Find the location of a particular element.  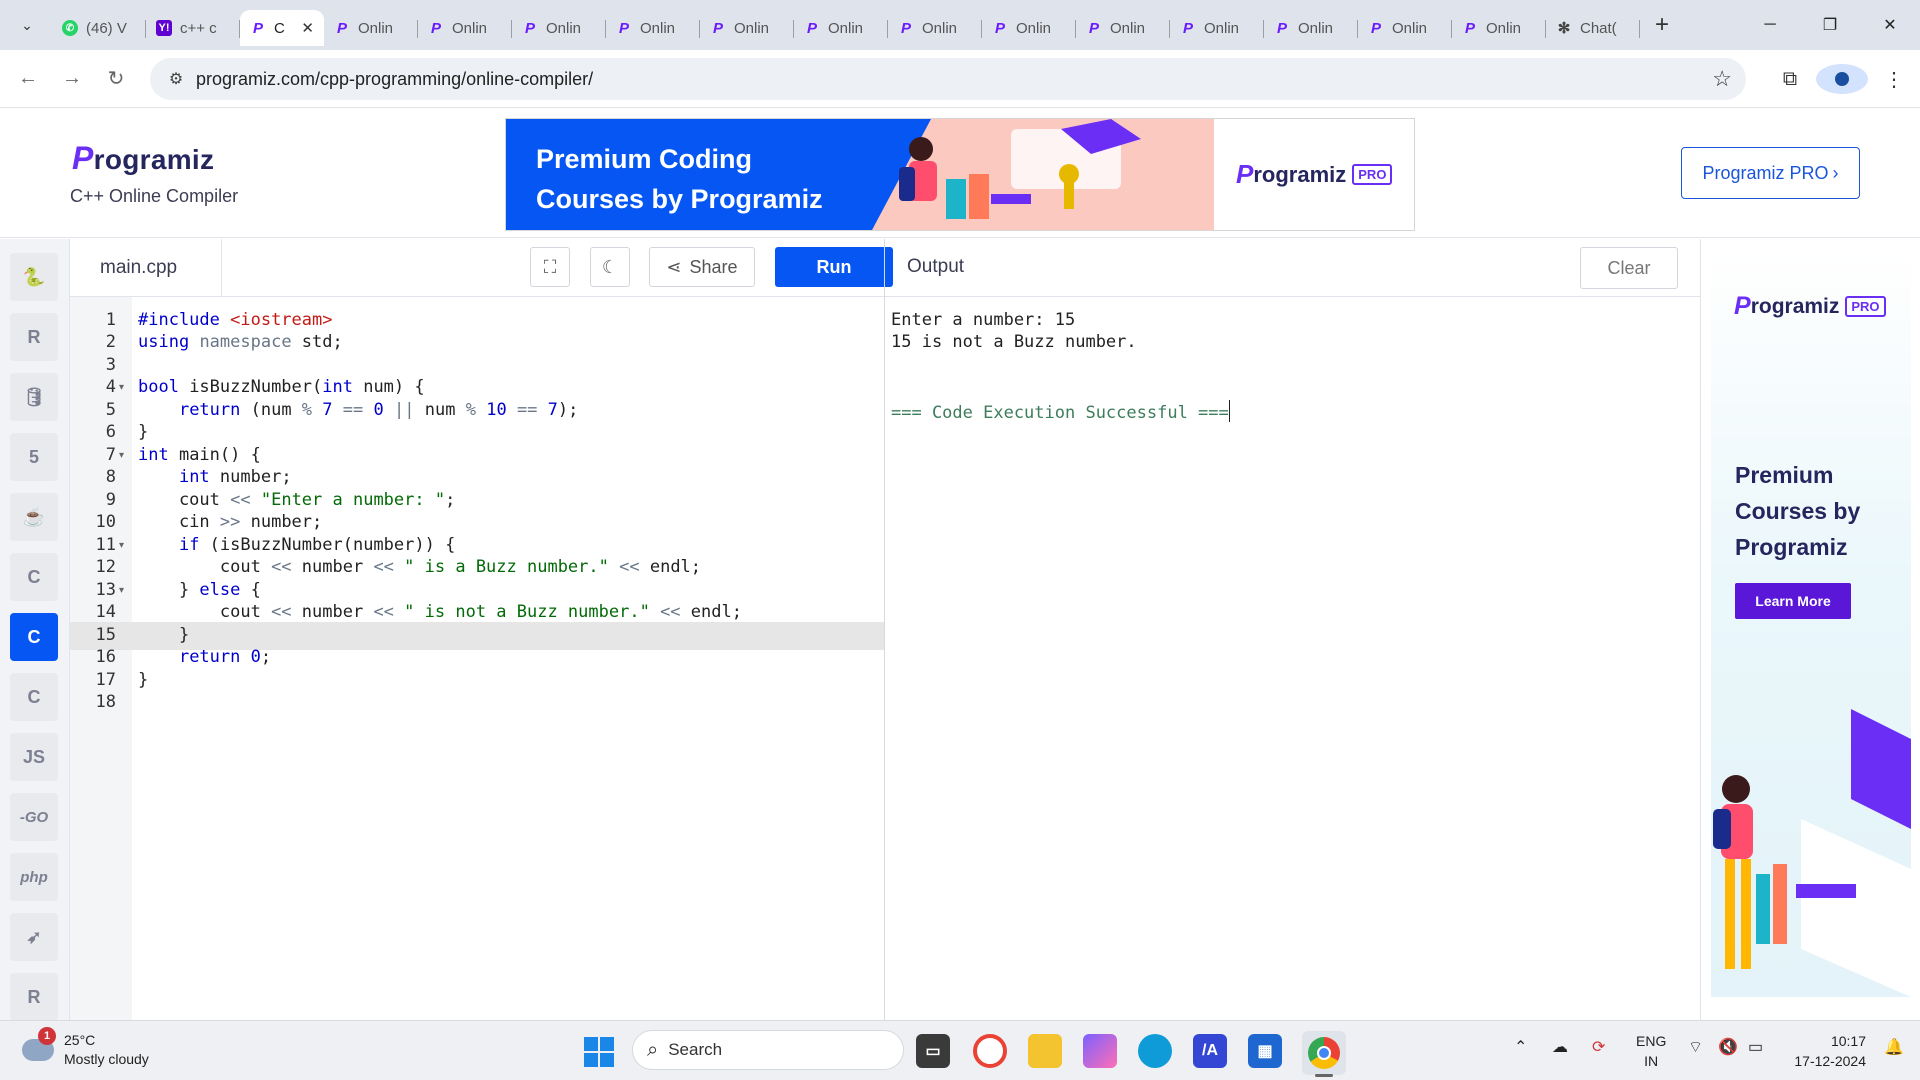

profile-button is located at coordinates (1842, 79).